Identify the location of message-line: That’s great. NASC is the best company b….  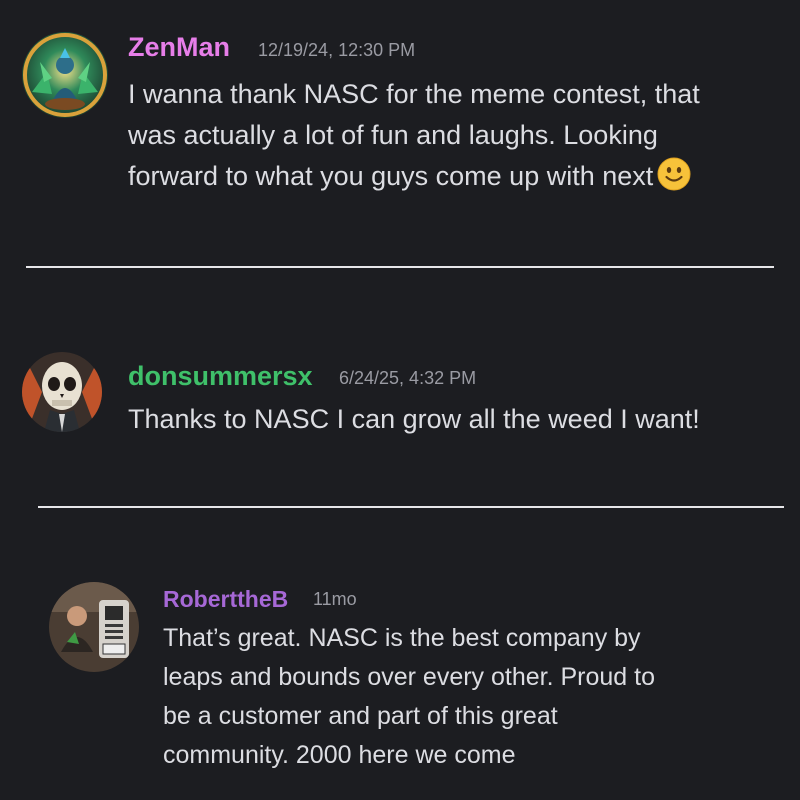
(402, 638).